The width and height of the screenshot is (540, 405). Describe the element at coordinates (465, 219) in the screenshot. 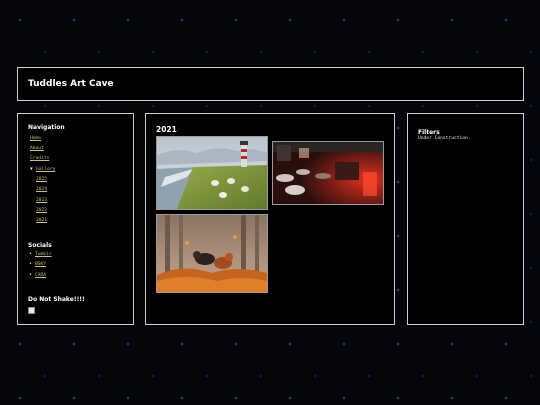

I see `filters-panel: Filters Under Construction` at that location.